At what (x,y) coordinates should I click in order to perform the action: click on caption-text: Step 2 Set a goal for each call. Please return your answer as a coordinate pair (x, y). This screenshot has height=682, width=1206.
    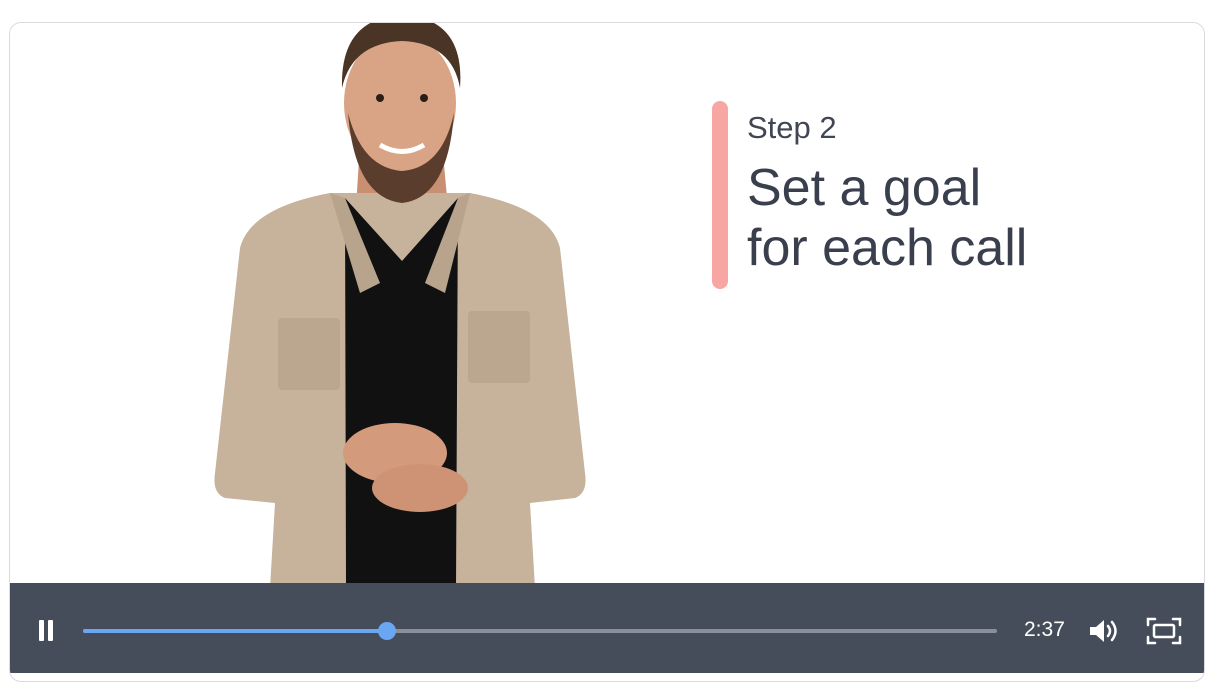
    Looking at the image, I should click on (887, 196).